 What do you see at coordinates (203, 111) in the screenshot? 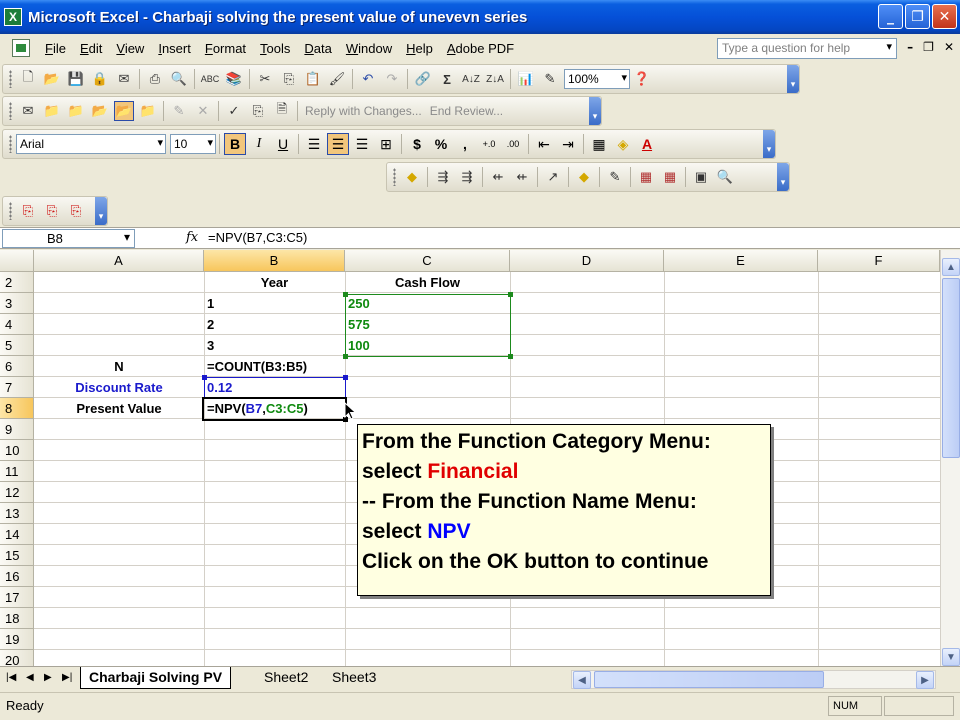
I see `review-icon-8: ✕` at bounding box center [203, 111].